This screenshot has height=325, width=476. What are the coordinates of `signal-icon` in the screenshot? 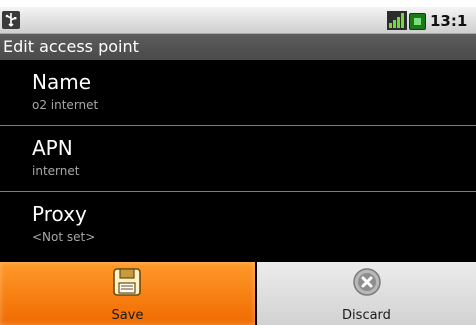 It's located at (397, 20).